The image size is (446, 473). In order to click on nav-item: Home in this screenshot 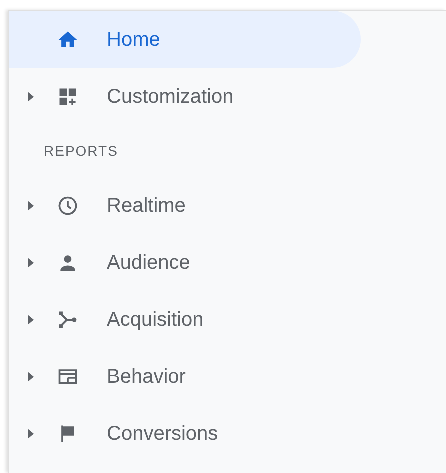, I will do `click(185, 39)`.